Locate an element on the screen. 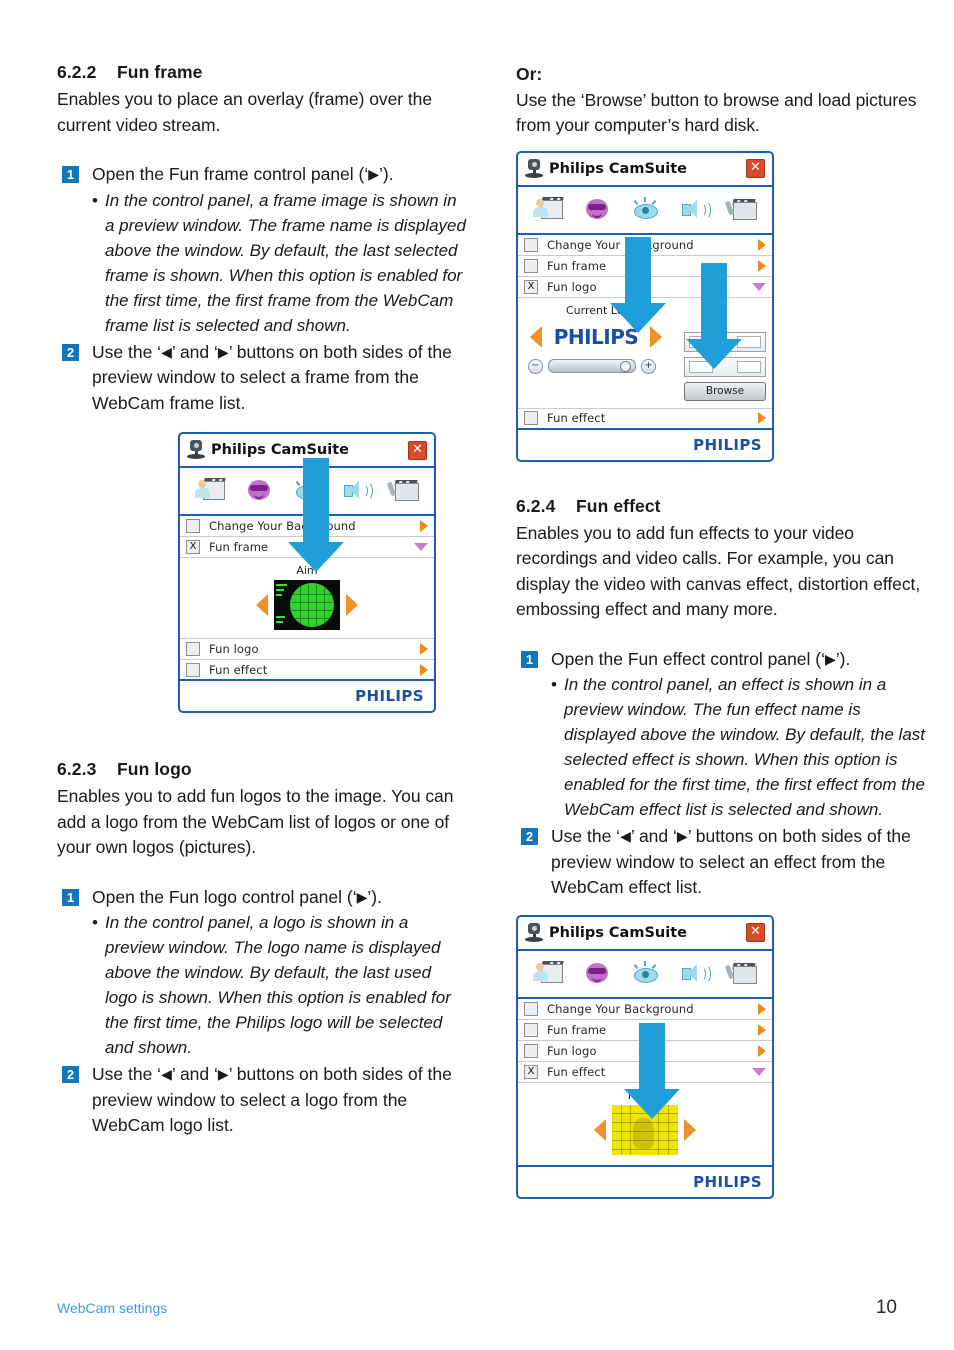 The width and height of the screenshot is (954, 1350). next-effect-button is located at coordinates (690, 1129).